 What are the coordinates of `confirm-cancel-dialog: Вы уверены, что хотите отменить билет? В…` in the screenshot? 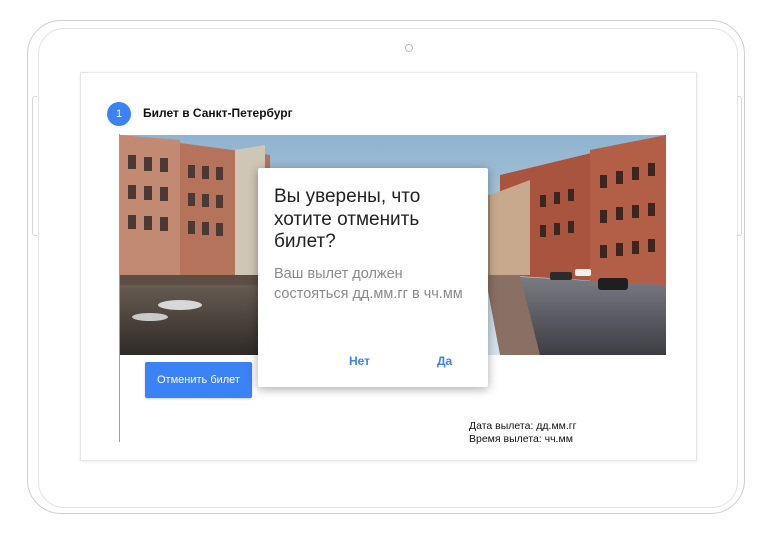 It's located at (373, 277).